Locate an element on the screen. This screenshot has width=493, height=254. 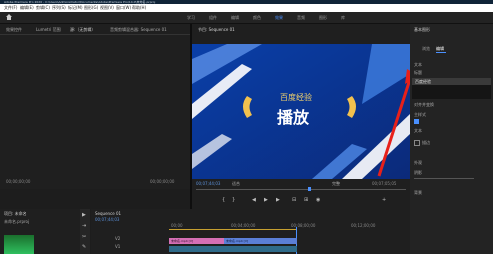
quality-dropdown: 完整 is located at coordinates (336, 184).